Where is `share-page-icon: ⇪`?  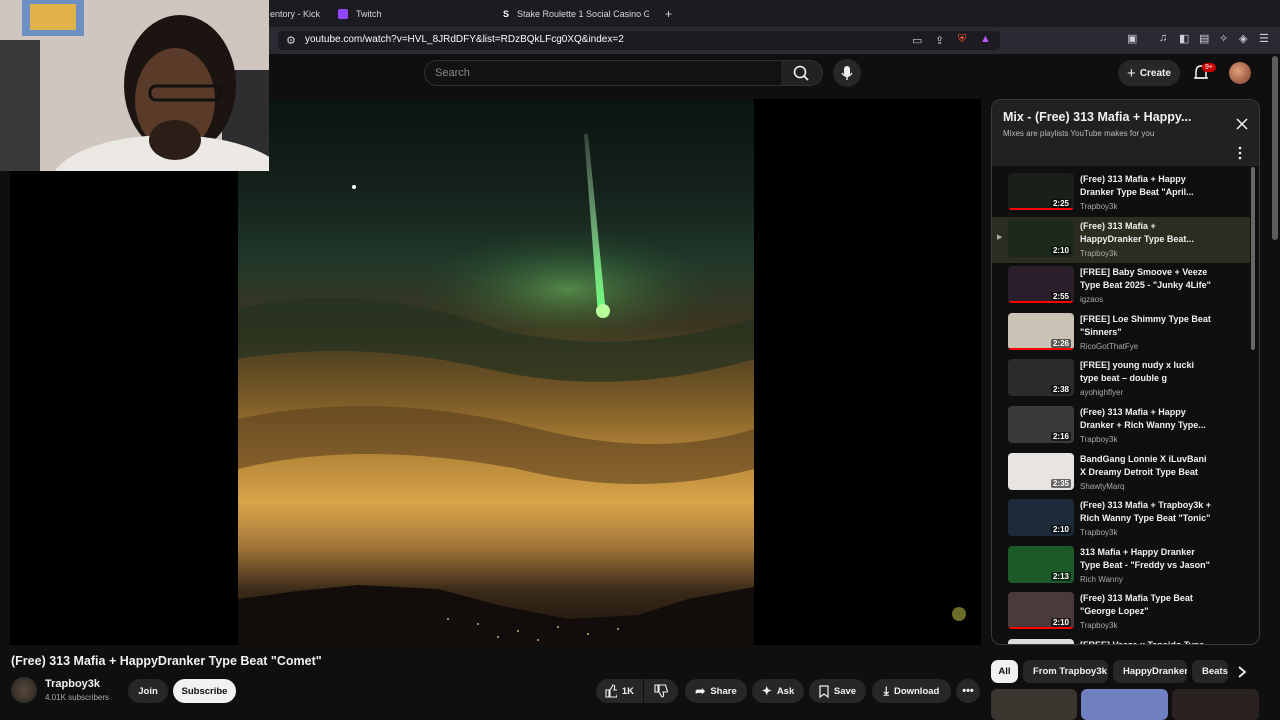
share-page-icon: ⇪ is located at coordinates (939, 40).